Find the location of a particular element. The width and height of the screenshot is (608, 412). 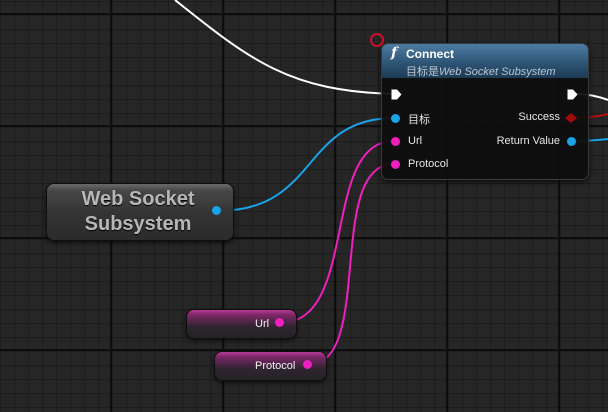

subsystem-title-line-2: Subsystem is located at coordinates (138, 224).